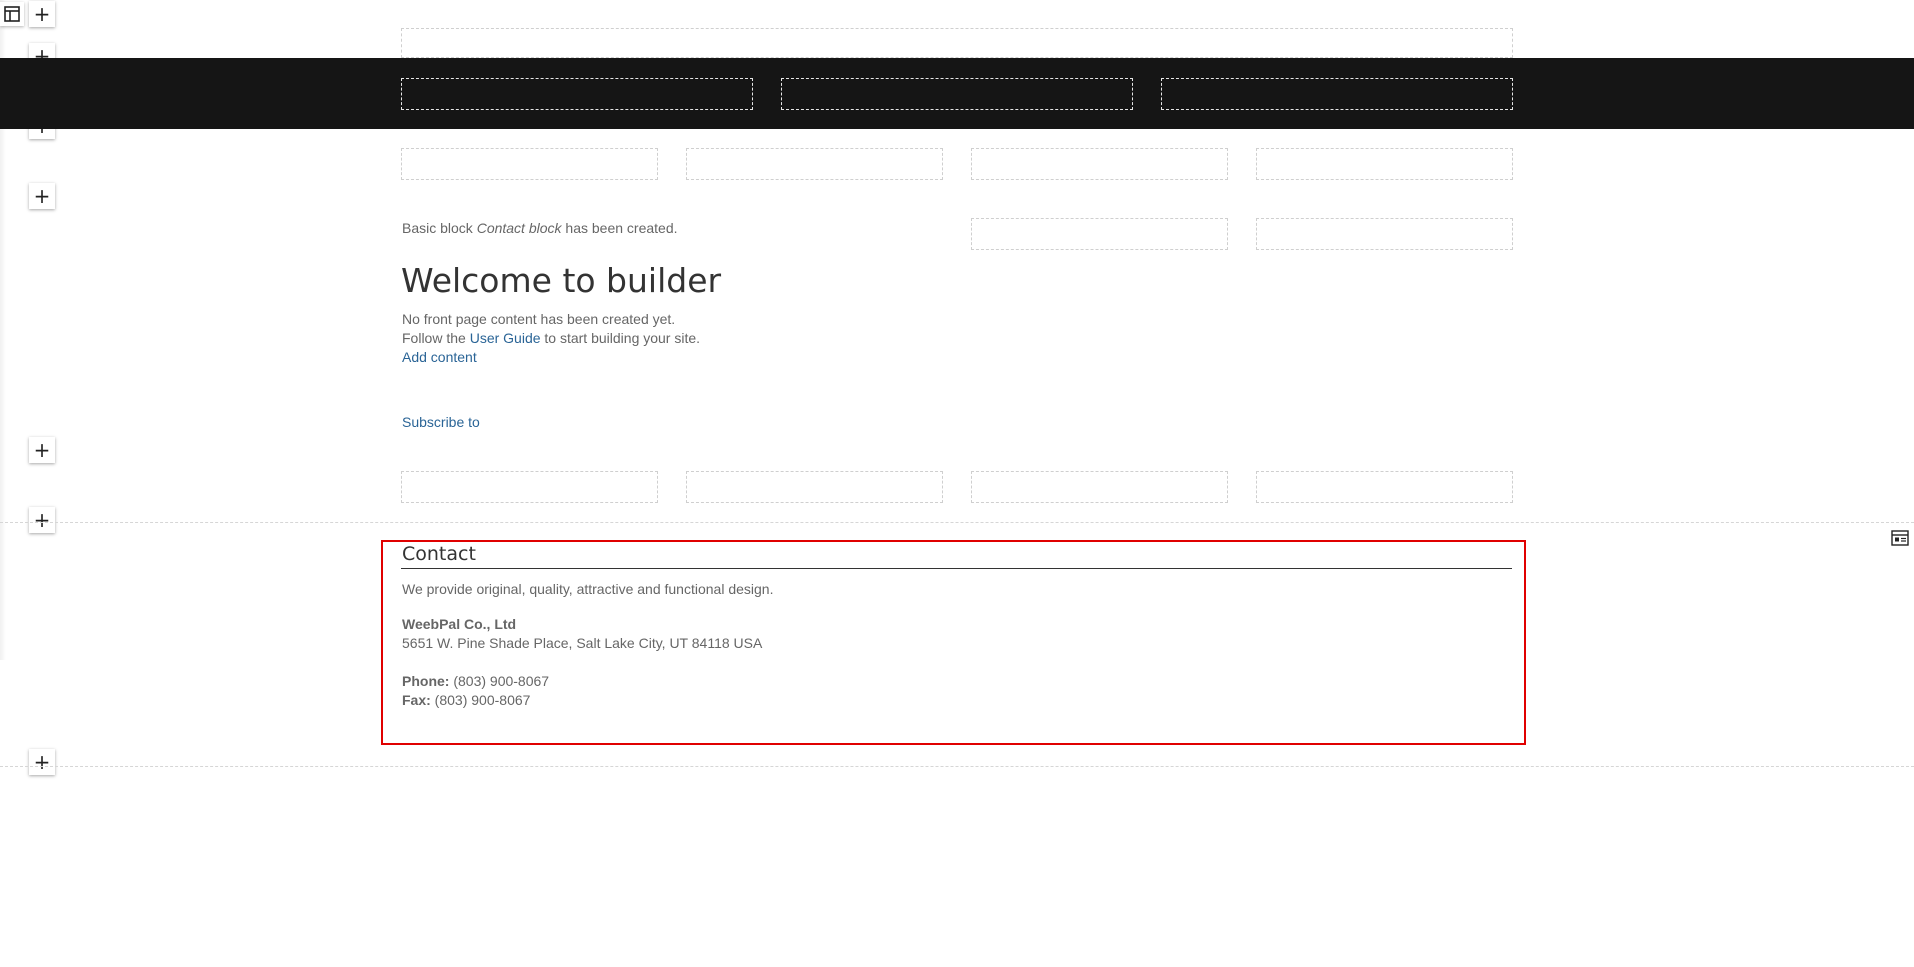 The height and width of the screenshot is (967, 1914). Describe the element at coordinates (561, 280) in the screenshot. I see `page-title: Welcome to builder` at that location.